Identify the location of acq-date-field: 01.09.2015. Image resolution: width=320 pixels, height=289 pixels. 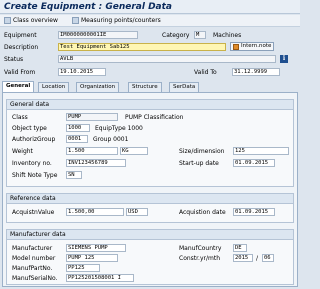
(254, 212).